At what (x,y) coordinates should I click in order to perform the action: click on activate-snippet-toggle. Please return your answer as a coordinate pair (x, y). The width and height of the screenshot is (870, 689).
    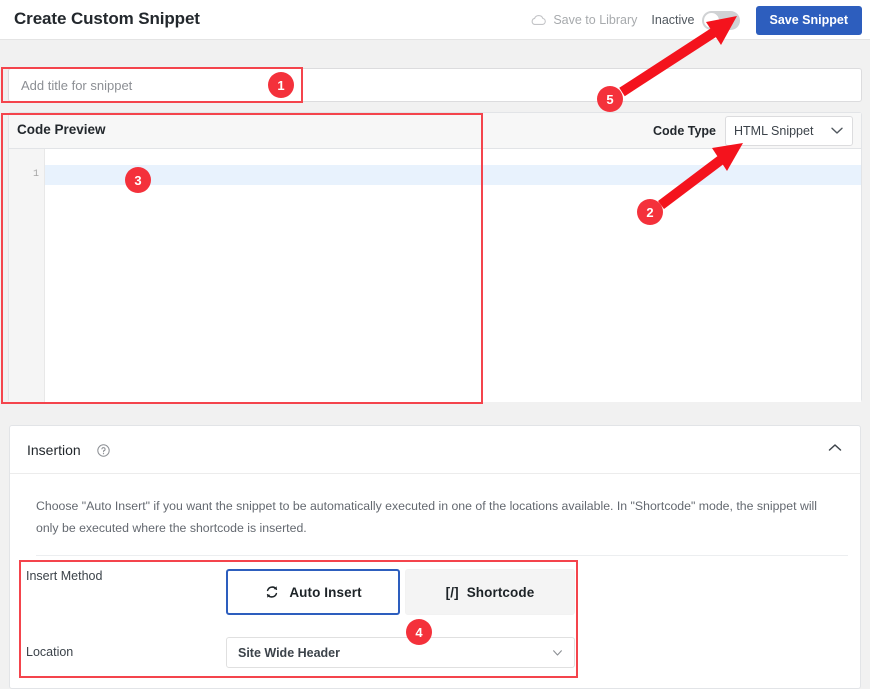
    Looking at the image, I should click on (720, 20).